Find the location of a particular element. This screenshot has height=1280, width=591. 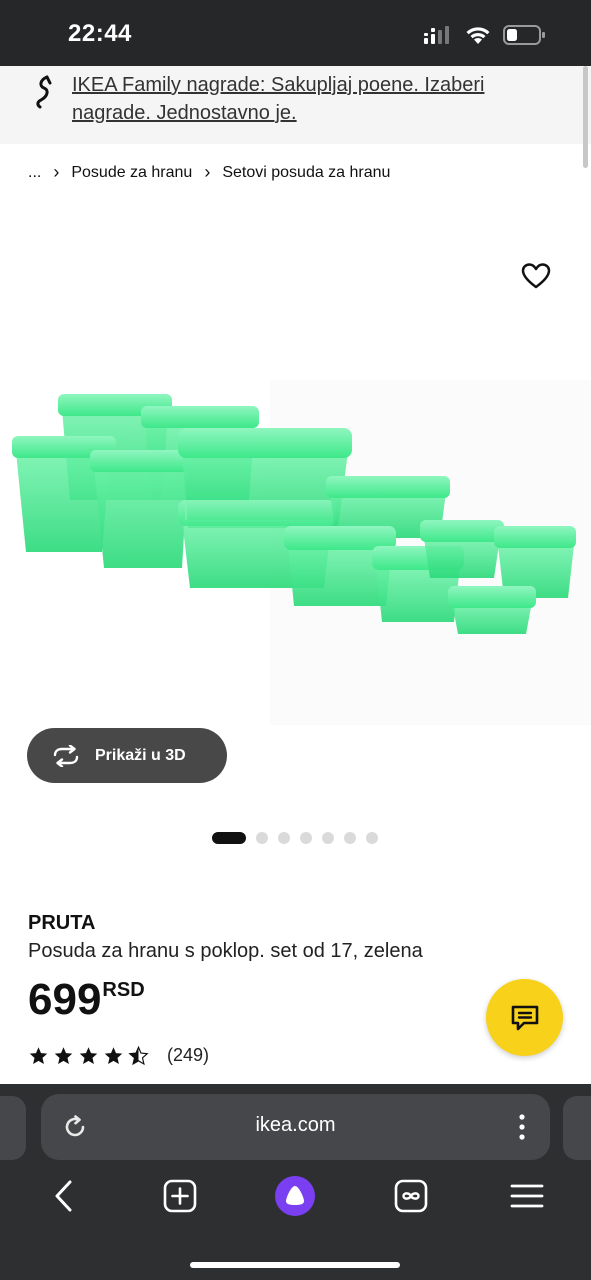

menu-button is located at coordinates (527, 1196).